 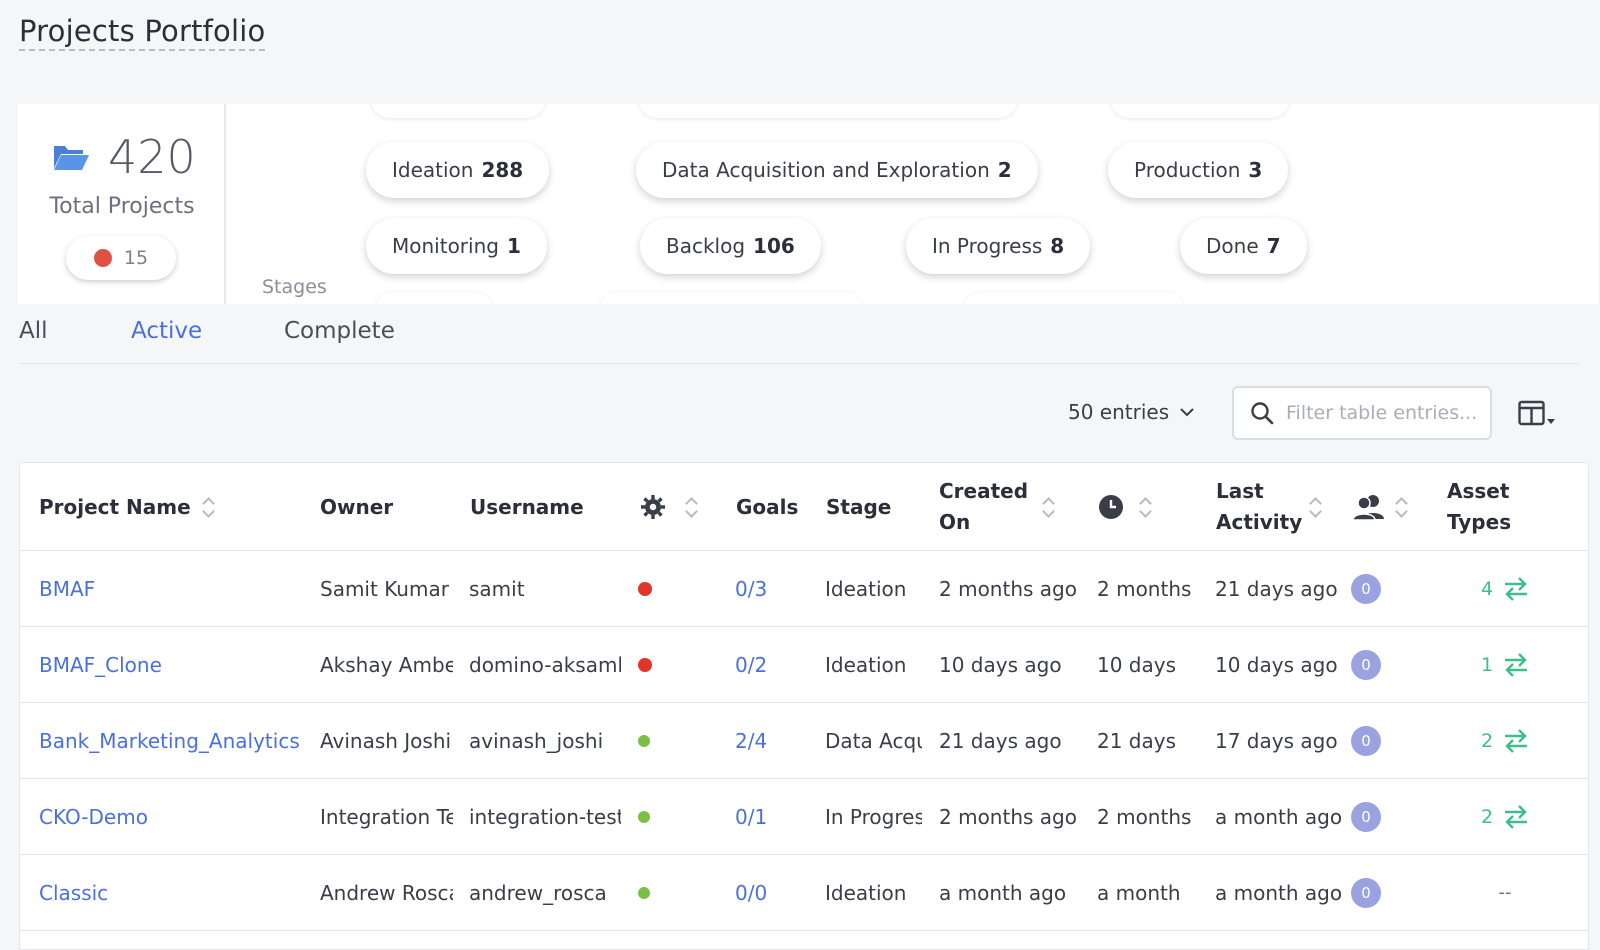 What do you see at coordinates (67, 589) in the screenshot?
I see `project-name-link: BMAF` at bounding box center [67, 589].